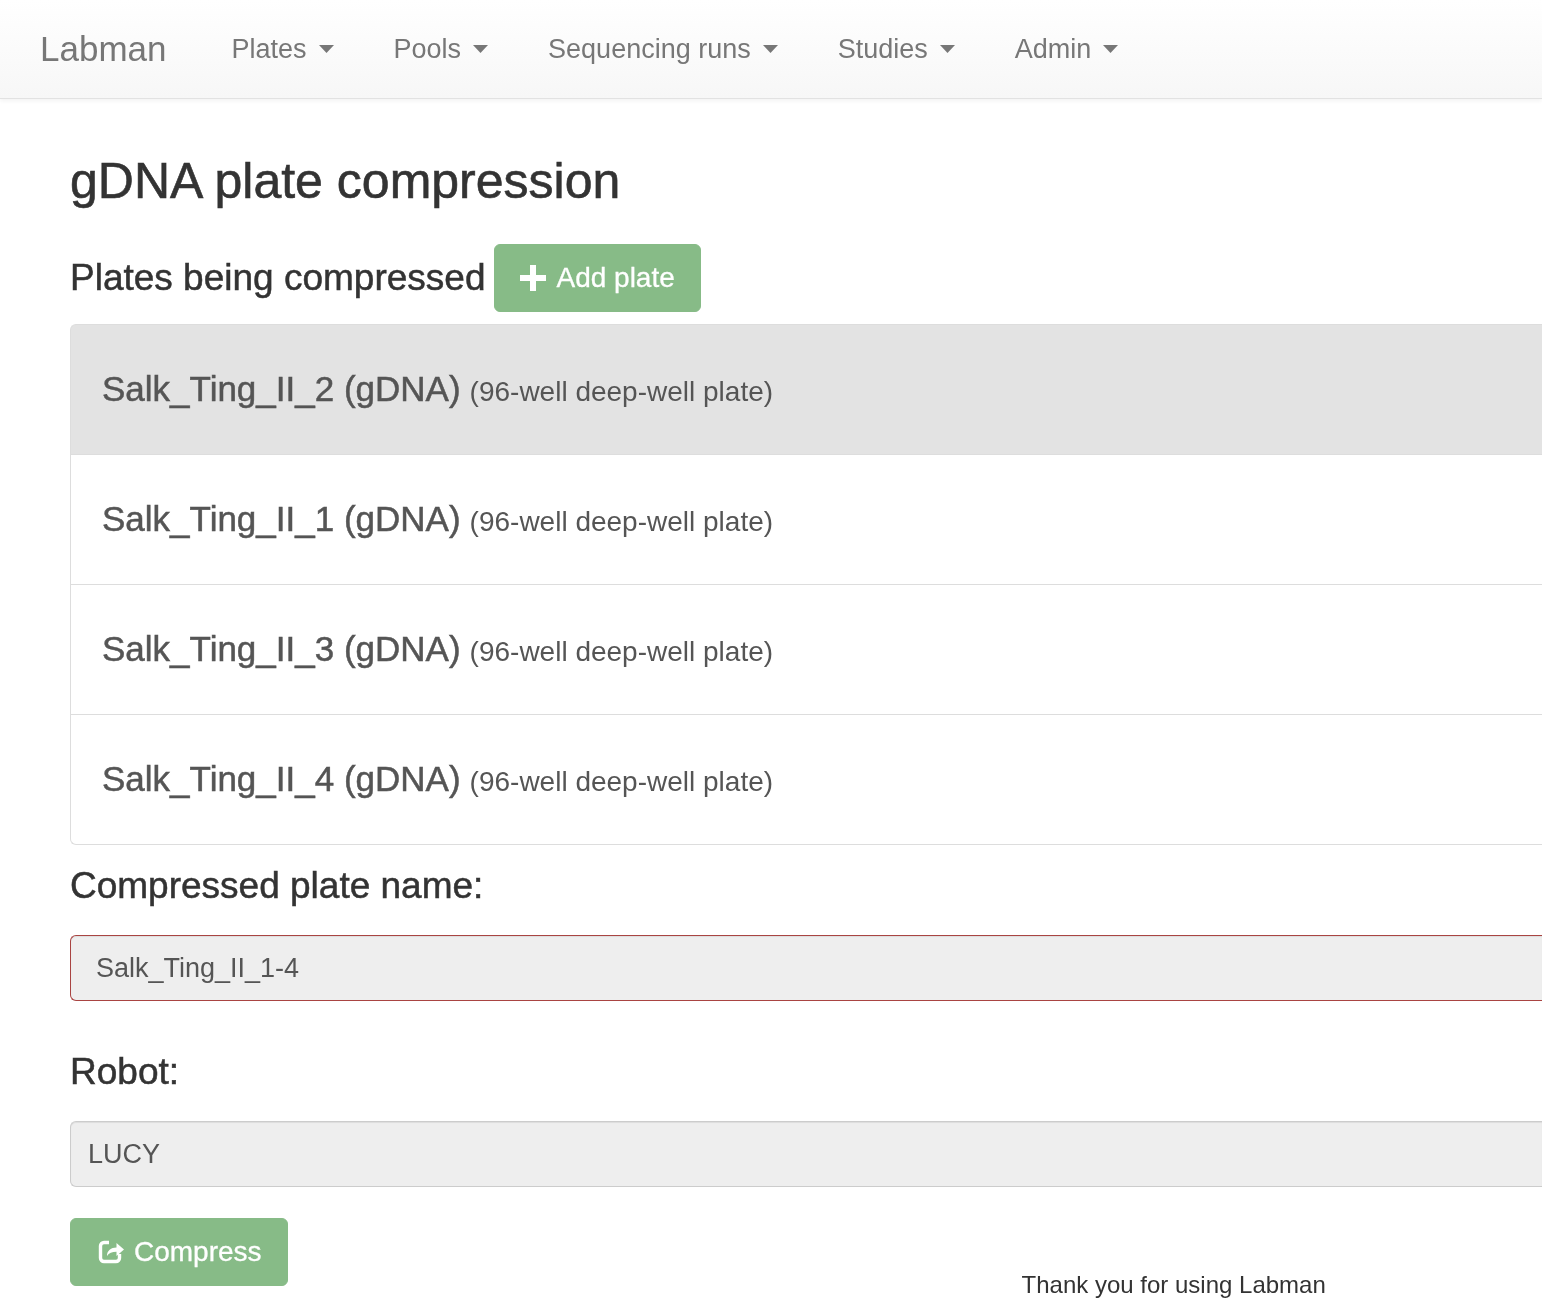 Image resolution: width=1542 pixels, height=1300 pixels. I want to click on plate-name: Salk_Ting_II_4 (gDNA), so click(281, 778).